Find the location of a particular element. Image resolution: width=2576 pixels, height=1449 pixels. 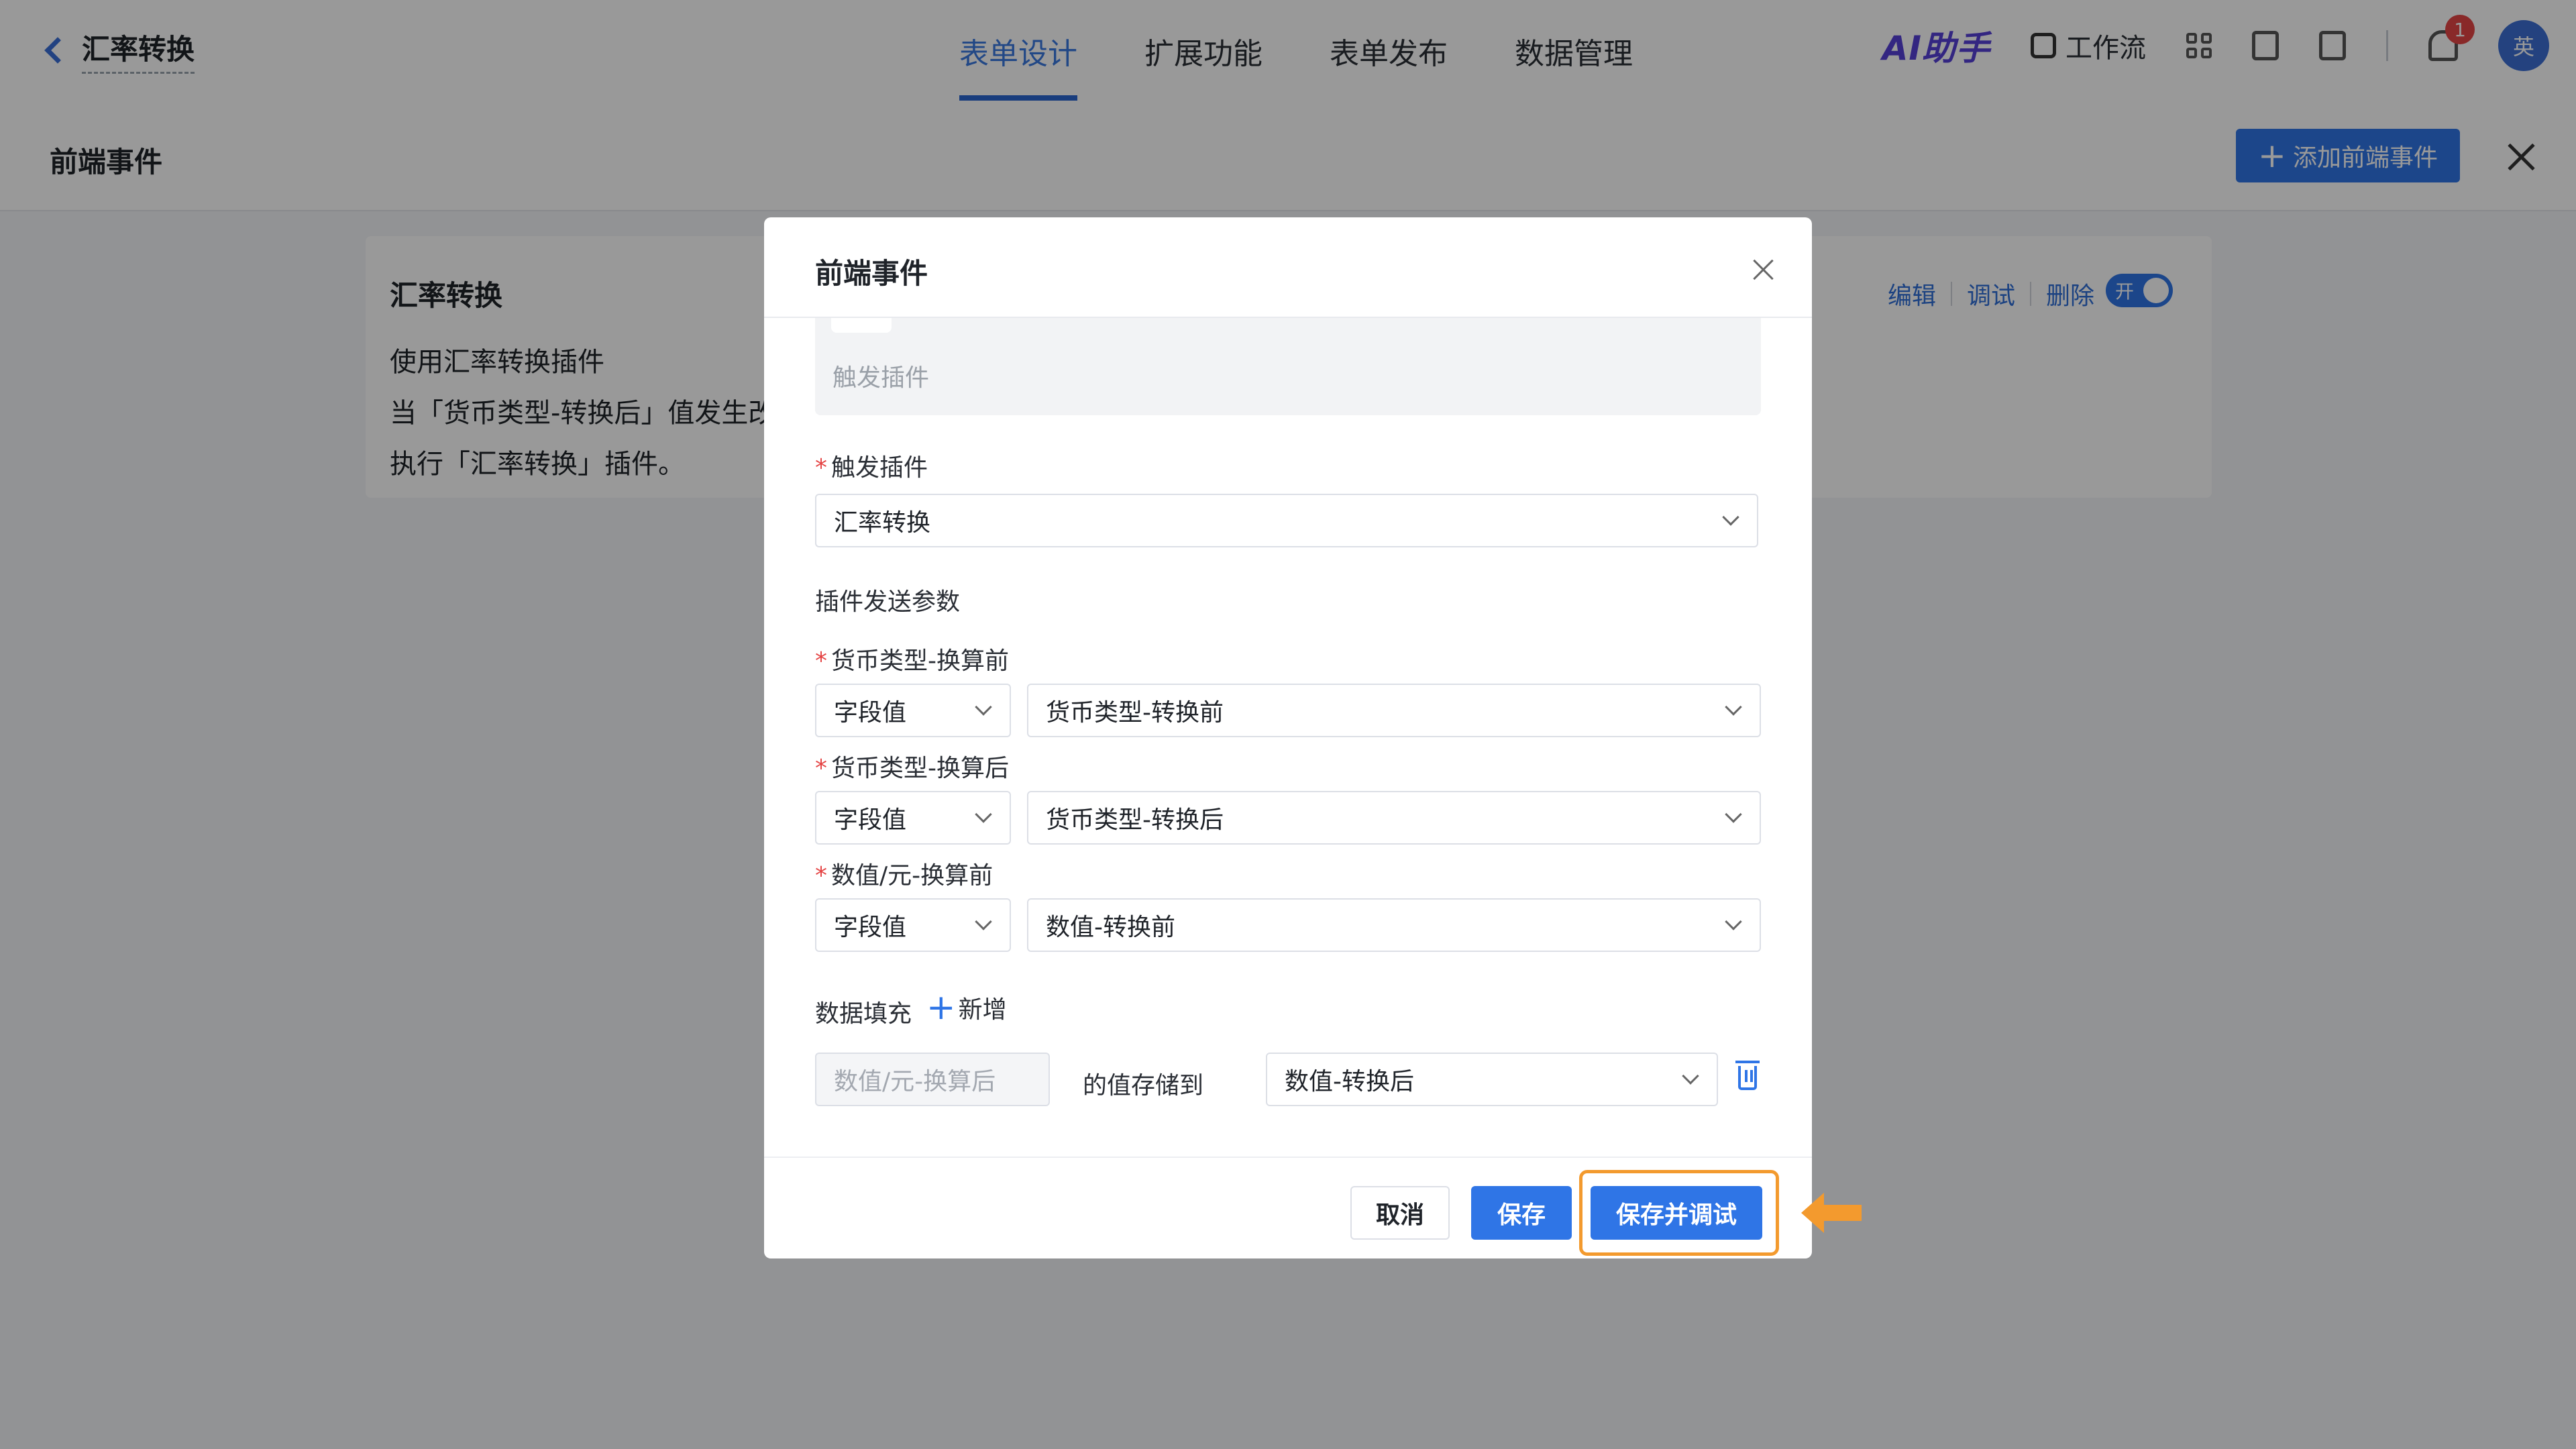

trash-icon is located at coordinates (1747, 1075).